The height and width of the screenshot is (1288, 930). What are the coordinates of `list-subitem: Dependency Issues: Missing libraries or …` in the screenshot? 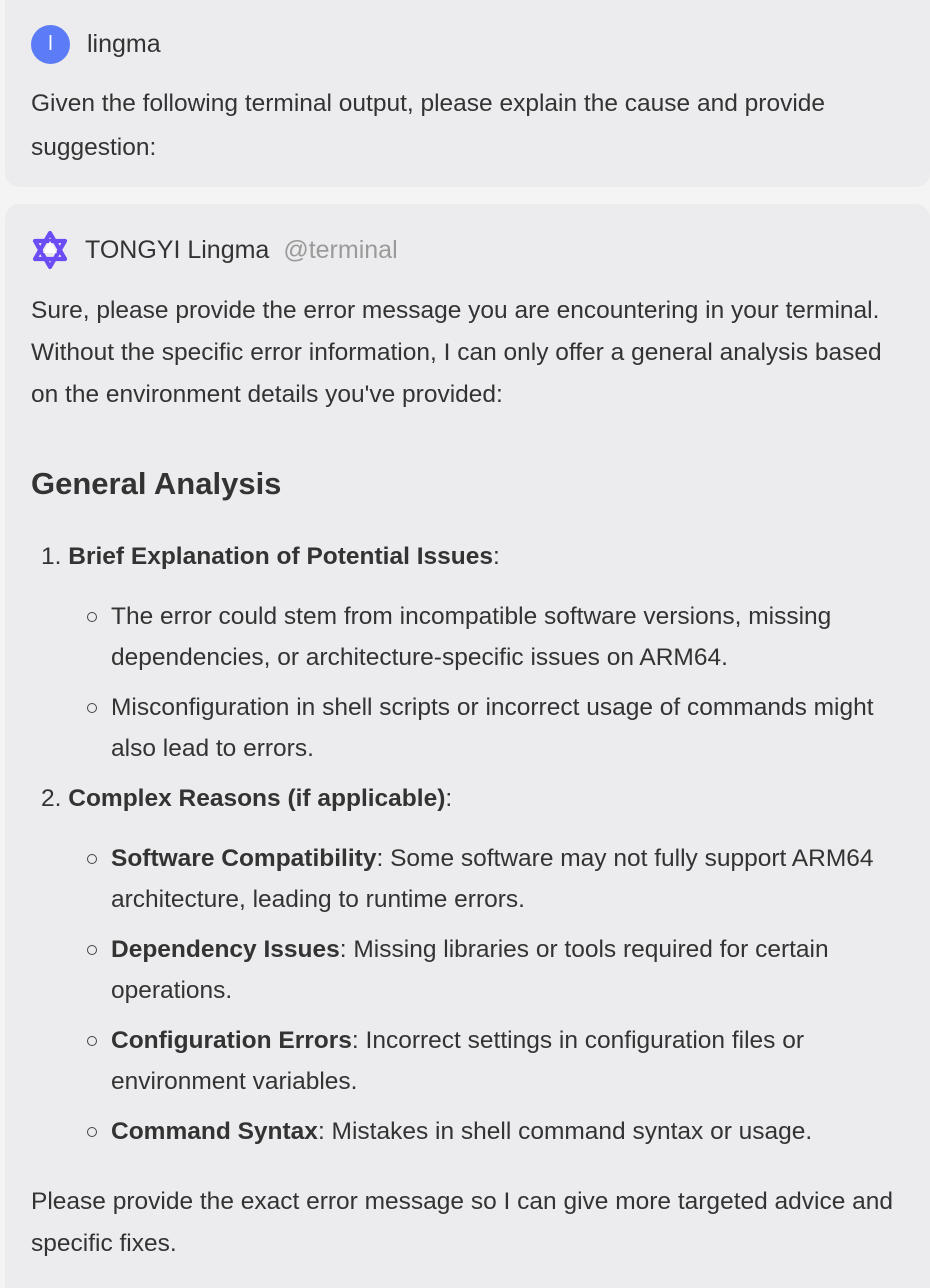 It's located at (511, 970).